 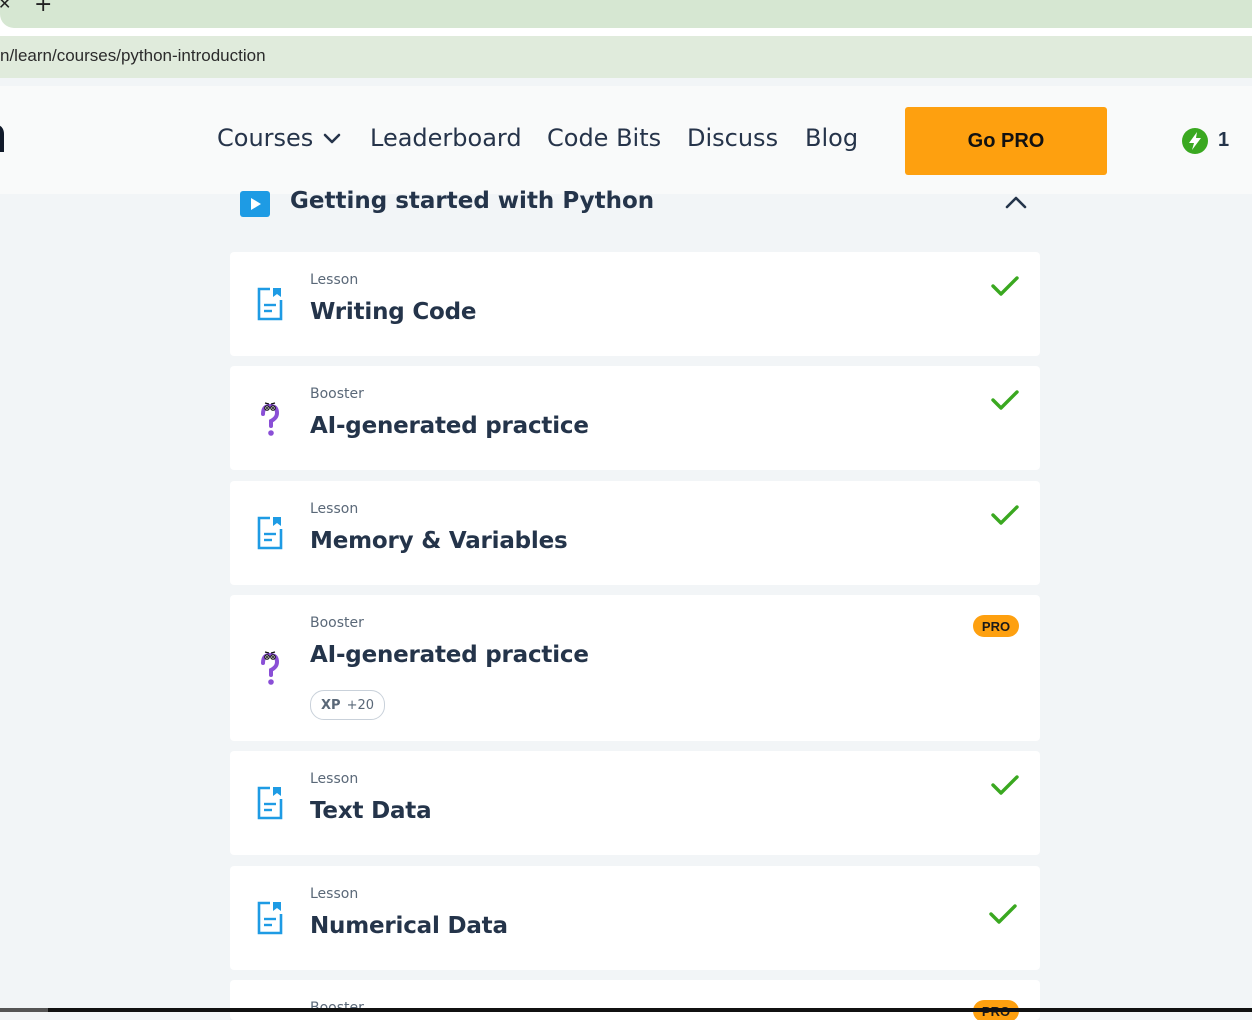 What do you see at coordinates (1006, 141) in the screenshot?
I see `go-pro-button: Go PRO` at bounding box center [1006, 141].